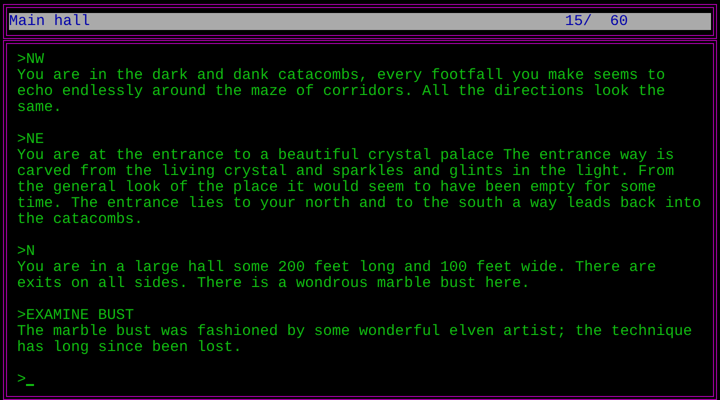 The image size is (720, 400). I want to click on command-text: >N, so click(26, 252).